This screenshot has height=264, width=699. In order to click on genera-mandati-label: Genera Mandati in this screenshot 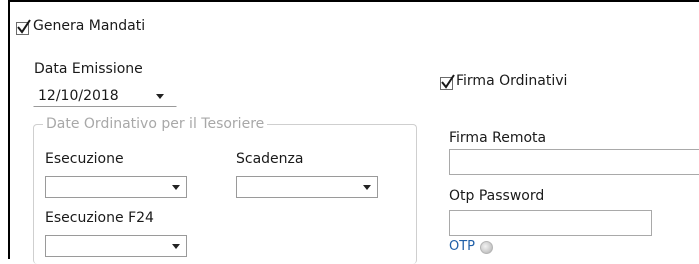, I will do `click(89, 26)`.